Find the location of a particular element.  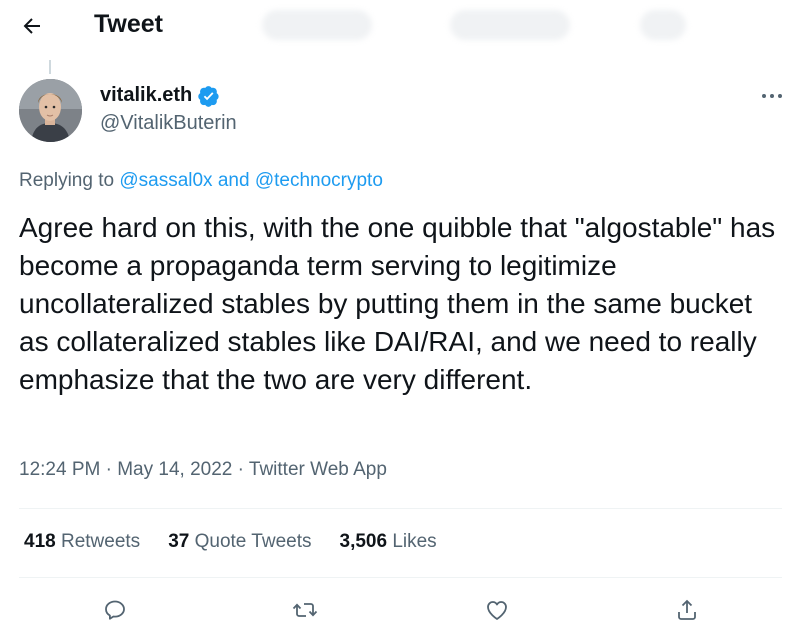

tweet-date: May 14, 2022 is located at coordinates (174, 469).